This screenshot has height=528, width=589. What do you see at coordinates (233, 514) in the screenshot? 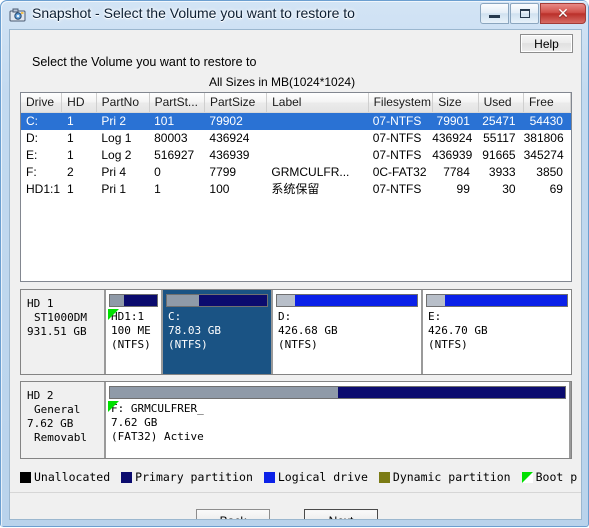
I see `back-button: Back` at bounding box center [233, 514].